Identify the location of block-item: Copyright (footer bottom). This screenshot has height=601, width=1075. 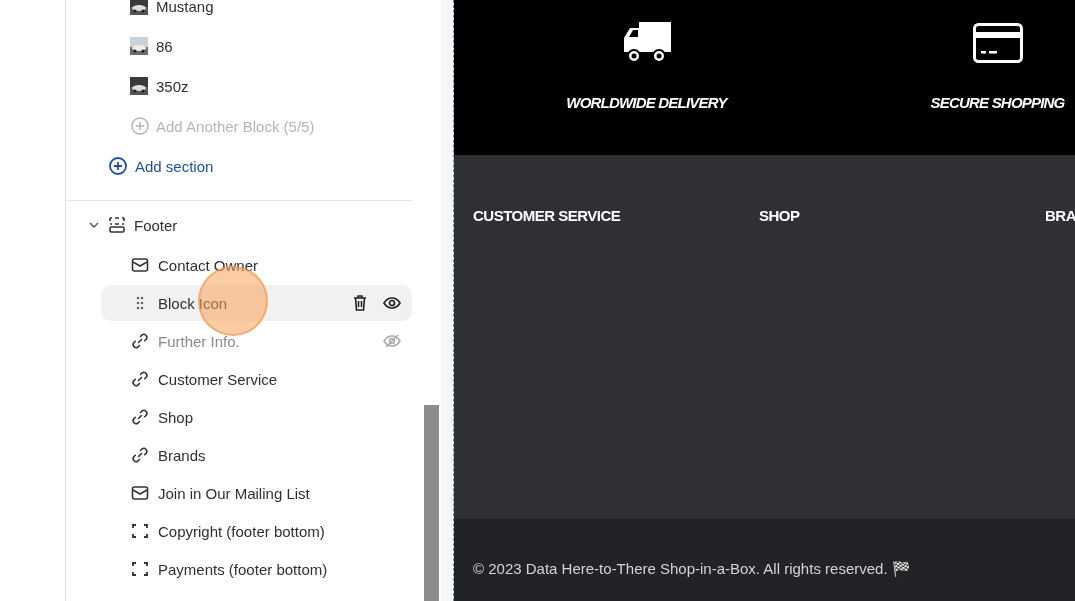
(256, 531).